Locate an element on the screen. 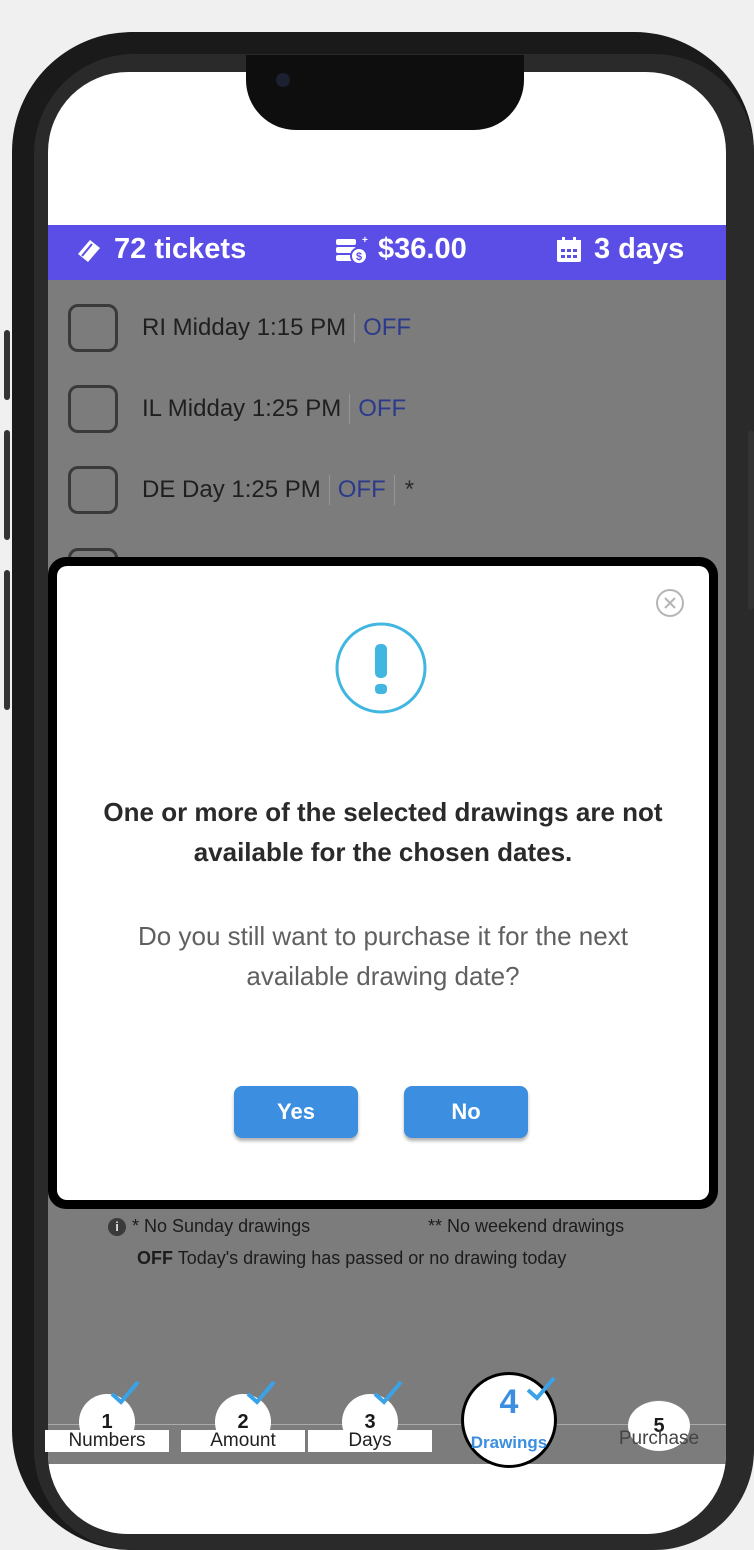 Image resolution: width=754 pixels, height=1550 pixels. drawing-label: DE Day 1:25 PM OFF * is located at coordinates (278, 490).